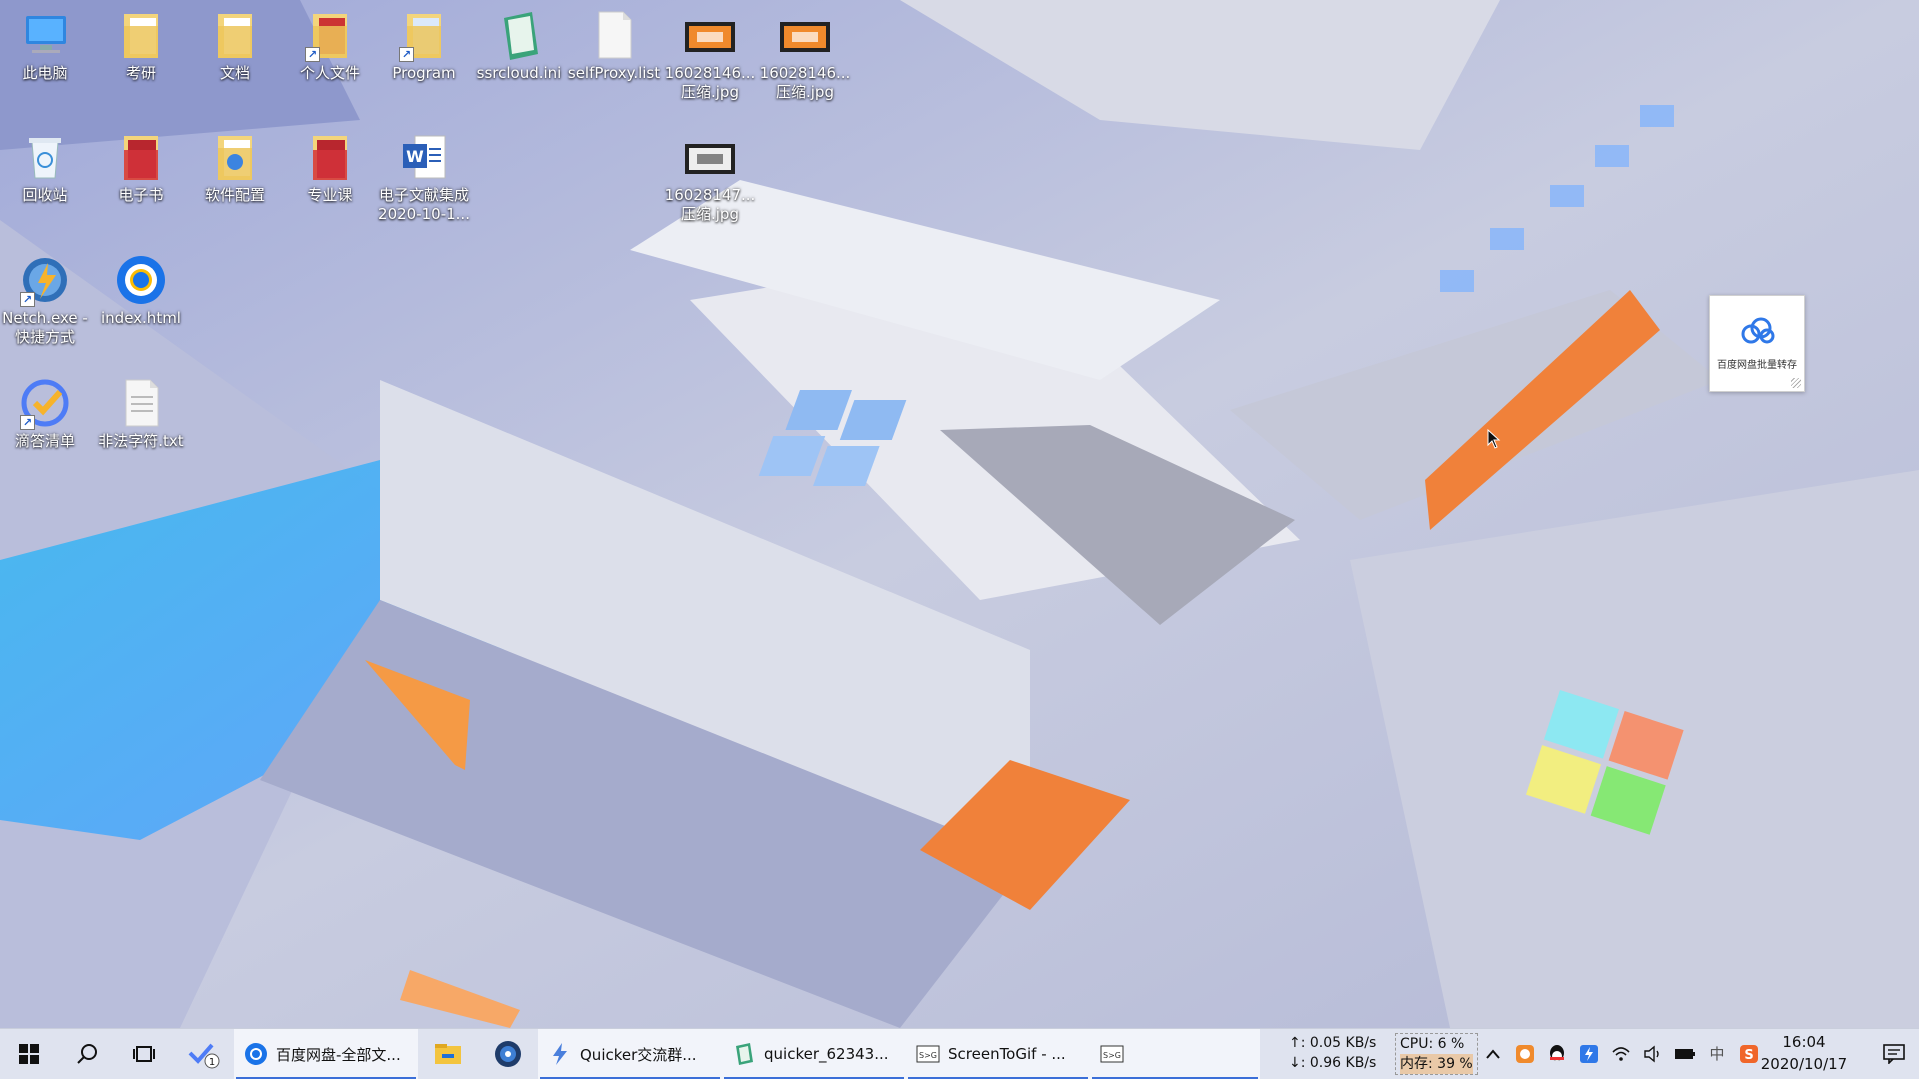 The image size is (1919, 1079). What do you see at coordinates (1804, 1064) in the screenshot?
I see `clock-date: 2020/10/17` at bounding box center [1804, 1064].